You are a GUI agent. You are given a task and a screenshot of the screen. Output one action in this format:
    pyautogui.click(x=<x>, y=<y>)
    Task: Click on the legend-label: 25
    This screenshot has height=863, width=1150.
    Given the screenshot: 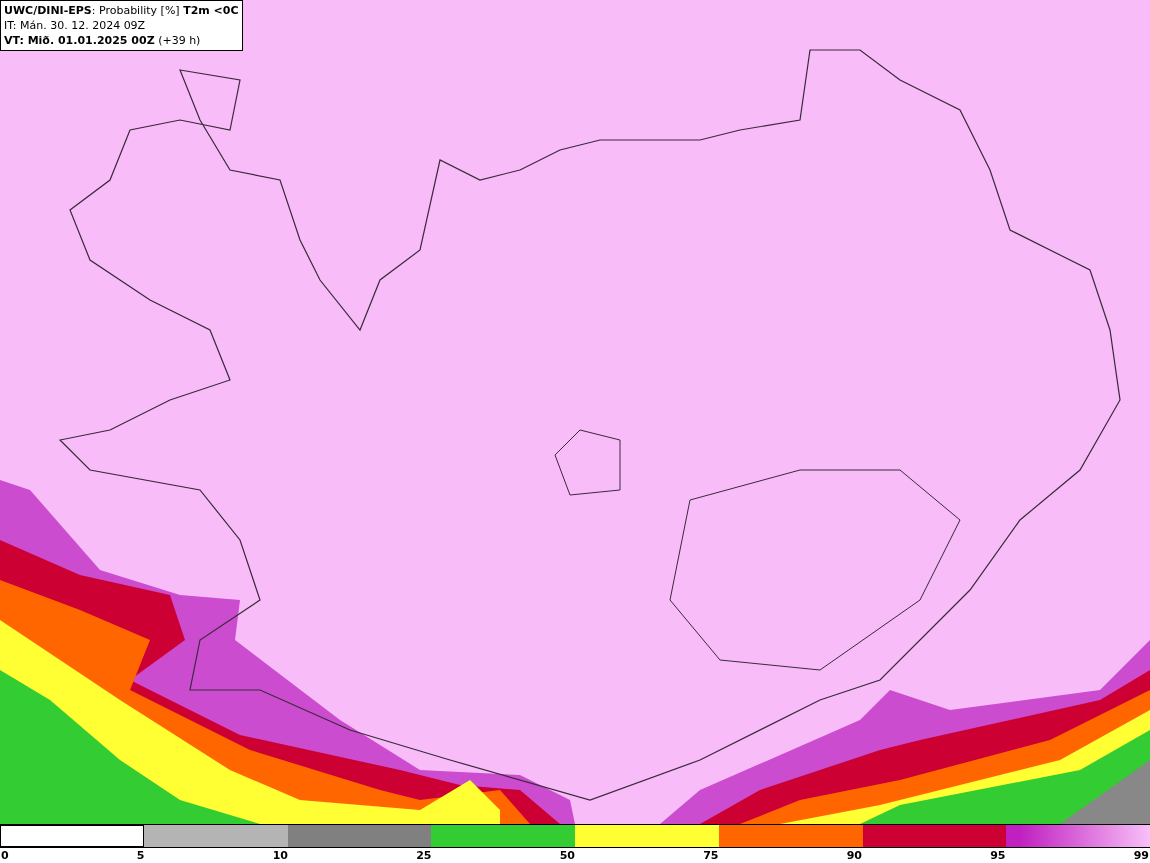 What is the action you would take?
    pyautogui.click(x=424, y=856)
    